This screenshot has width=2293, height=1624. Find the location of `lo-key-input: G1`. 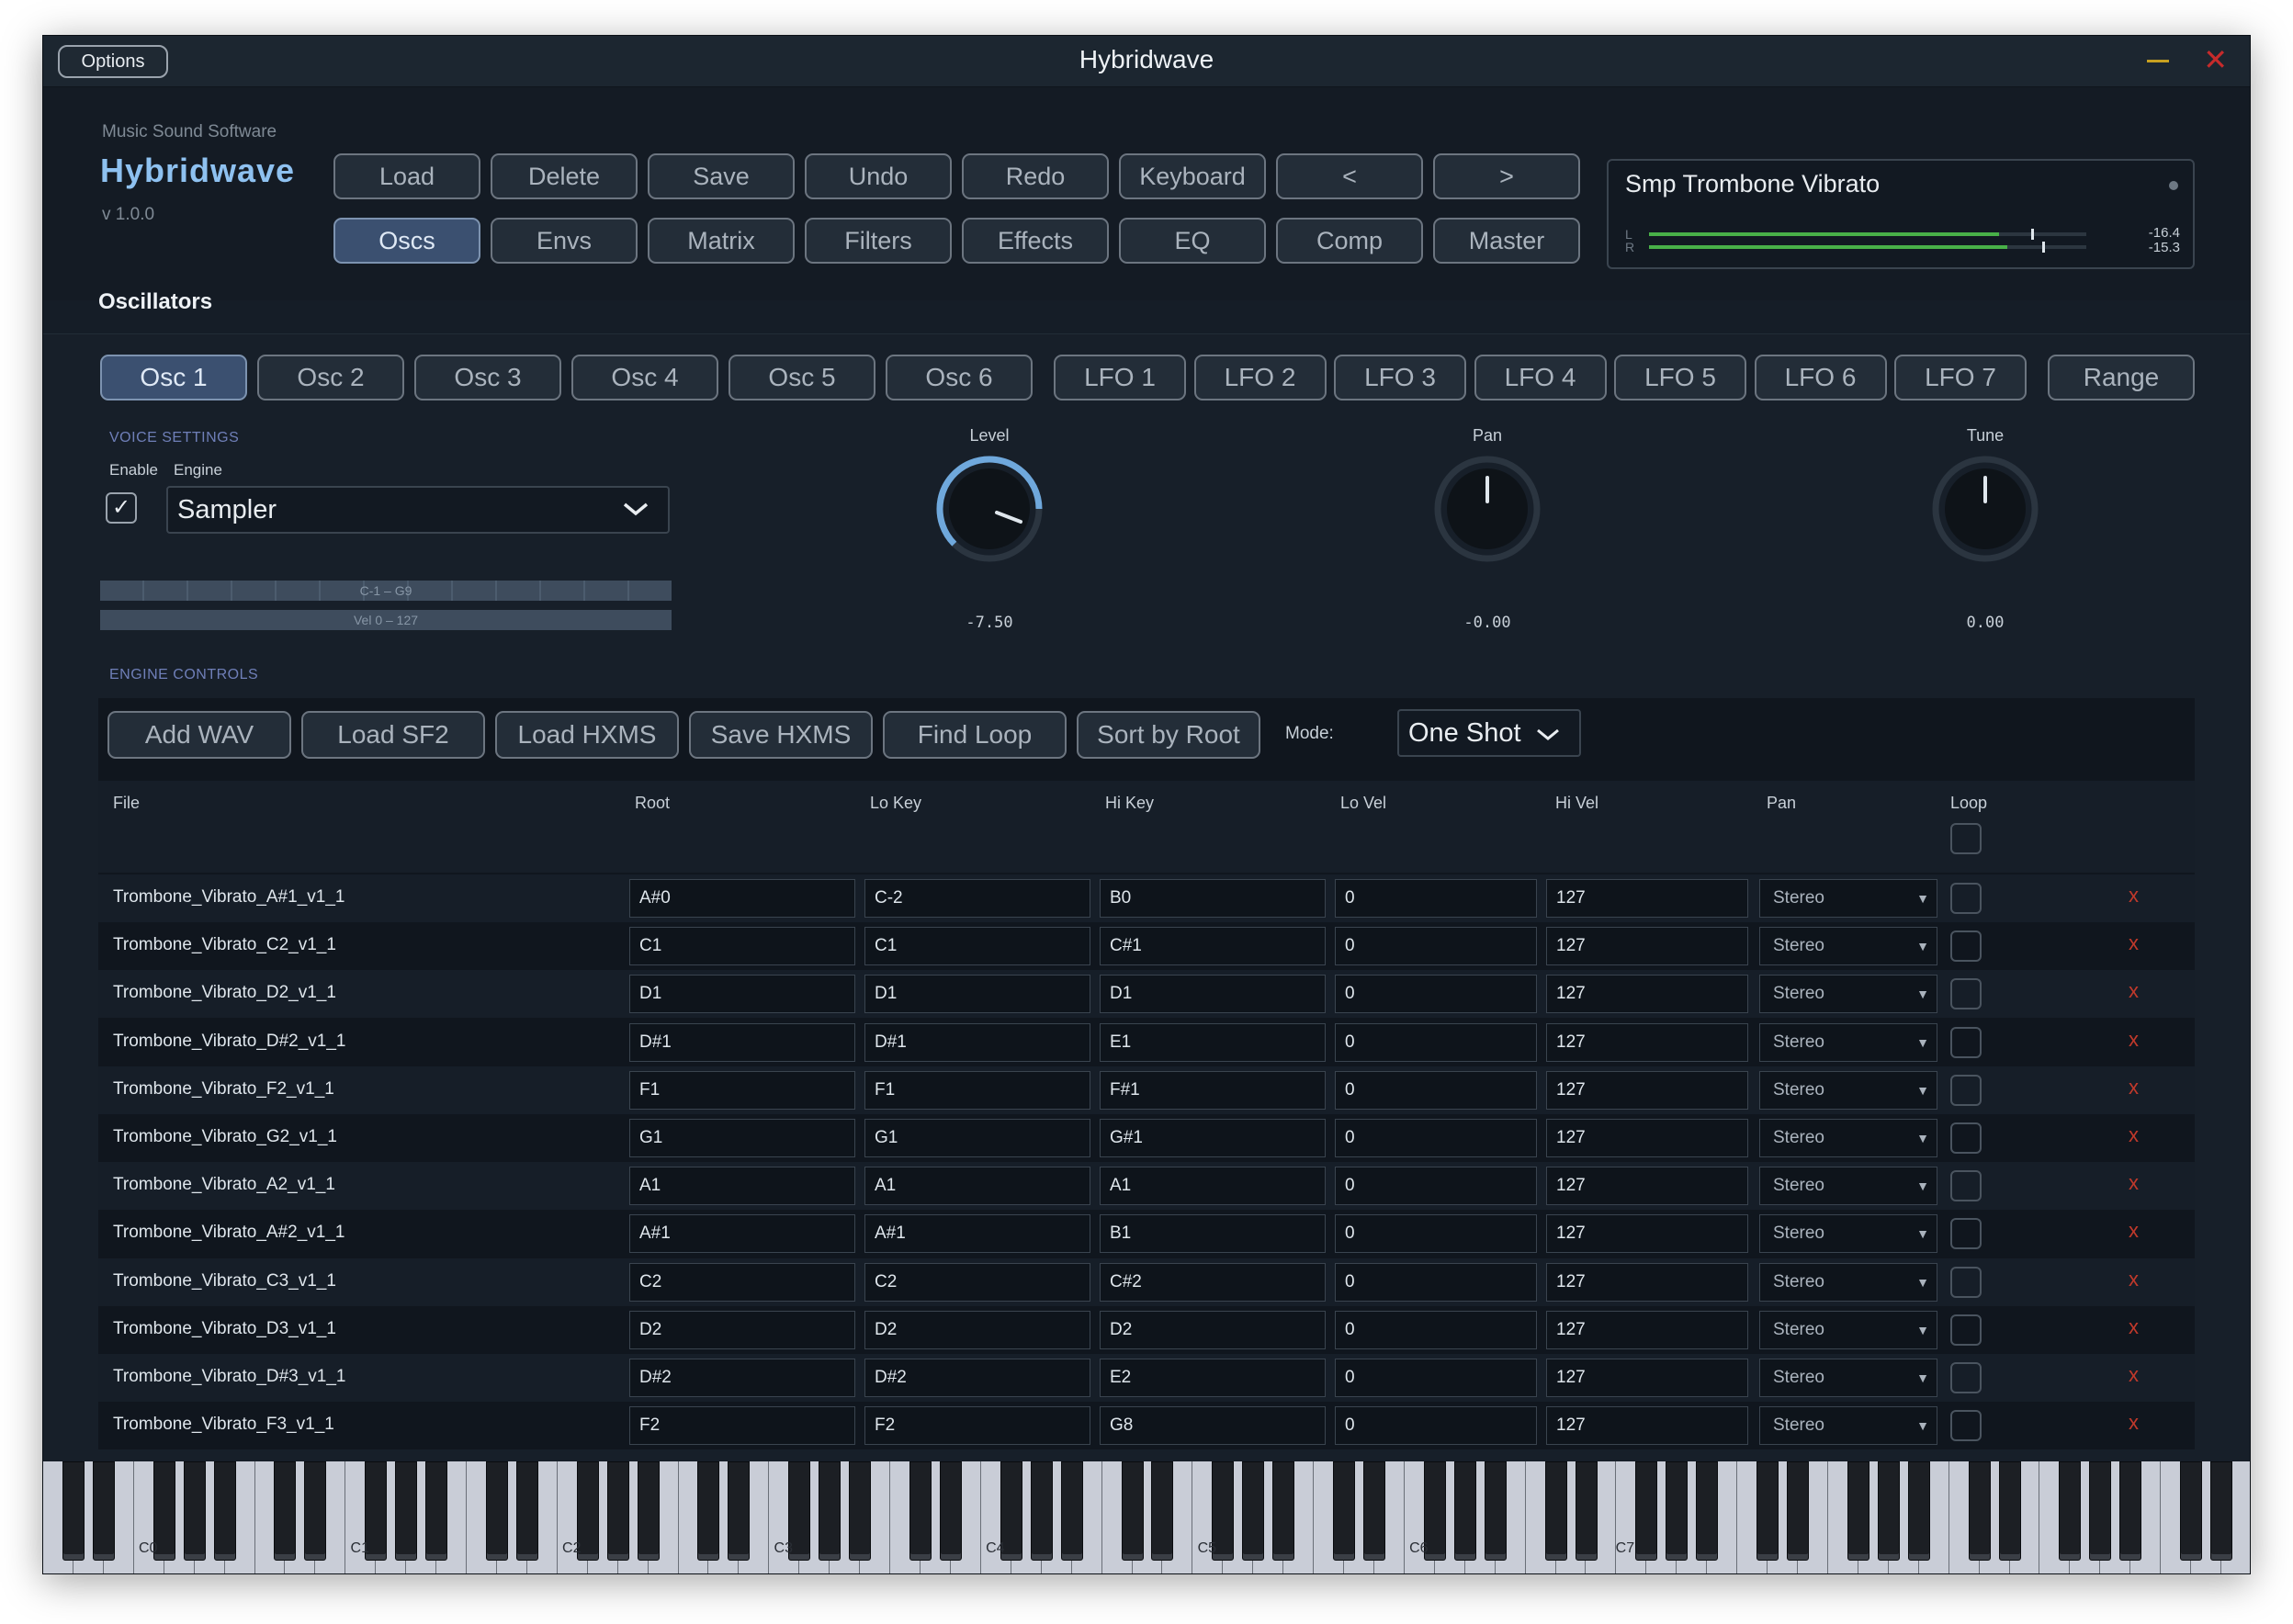

lo-key-input: G1 is located at coordinates (977, 1138).